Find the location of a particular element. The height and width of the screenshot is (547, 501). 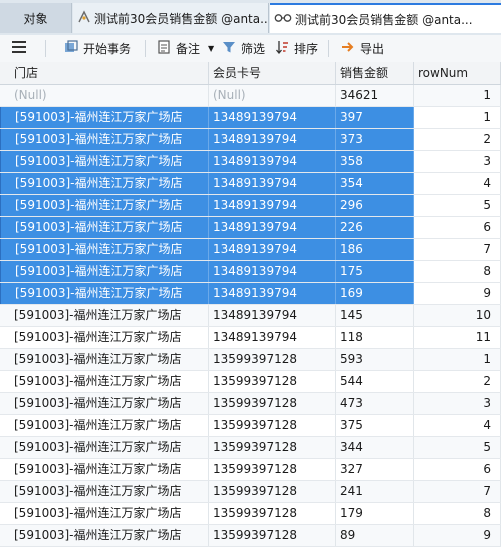

export-button: 导出 is located at coordinates (362, 48).